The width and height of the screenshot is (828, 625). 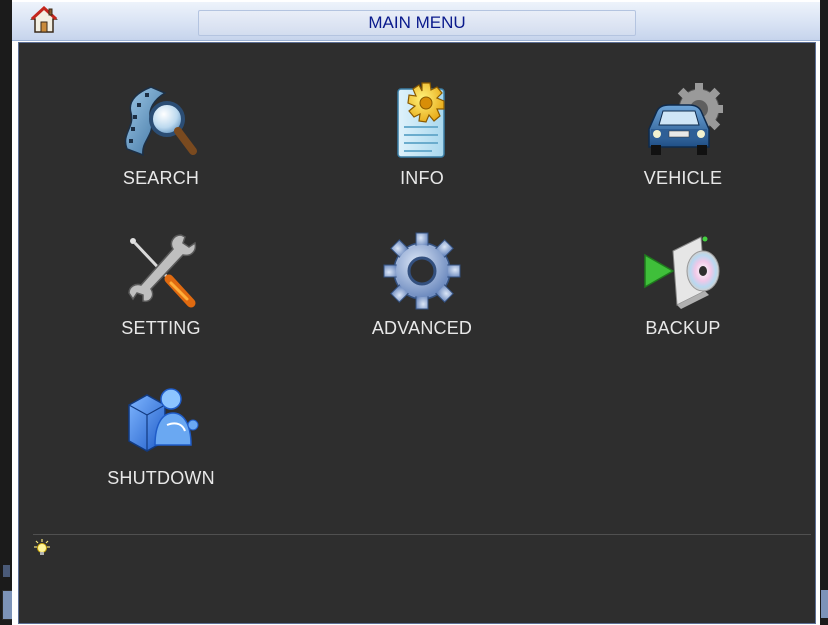 I want to click on menu-item-vehicle: VEHICLE, so click(x=683, y=149).